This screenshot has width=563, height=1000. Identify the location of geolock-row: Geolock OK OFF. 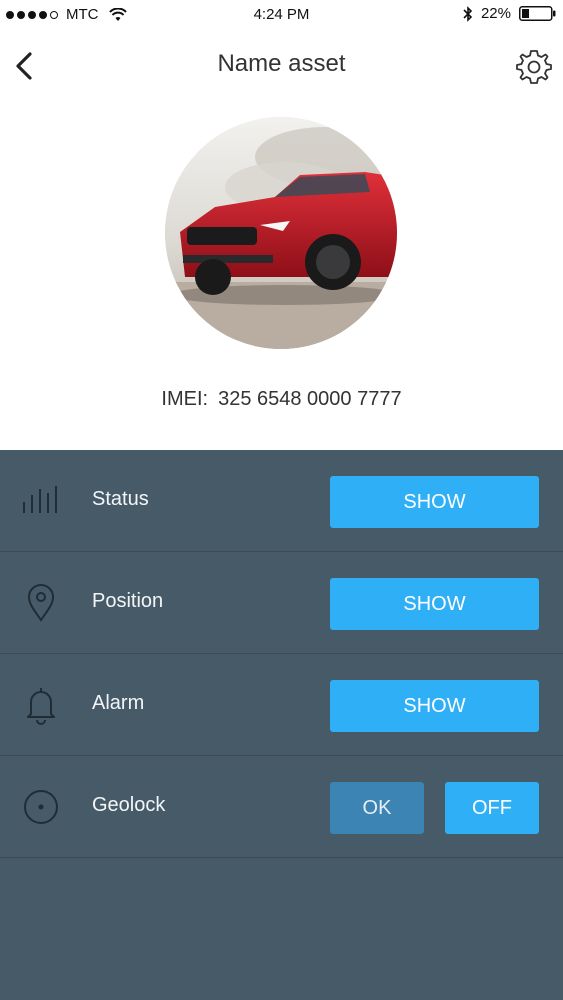
(281, 807).